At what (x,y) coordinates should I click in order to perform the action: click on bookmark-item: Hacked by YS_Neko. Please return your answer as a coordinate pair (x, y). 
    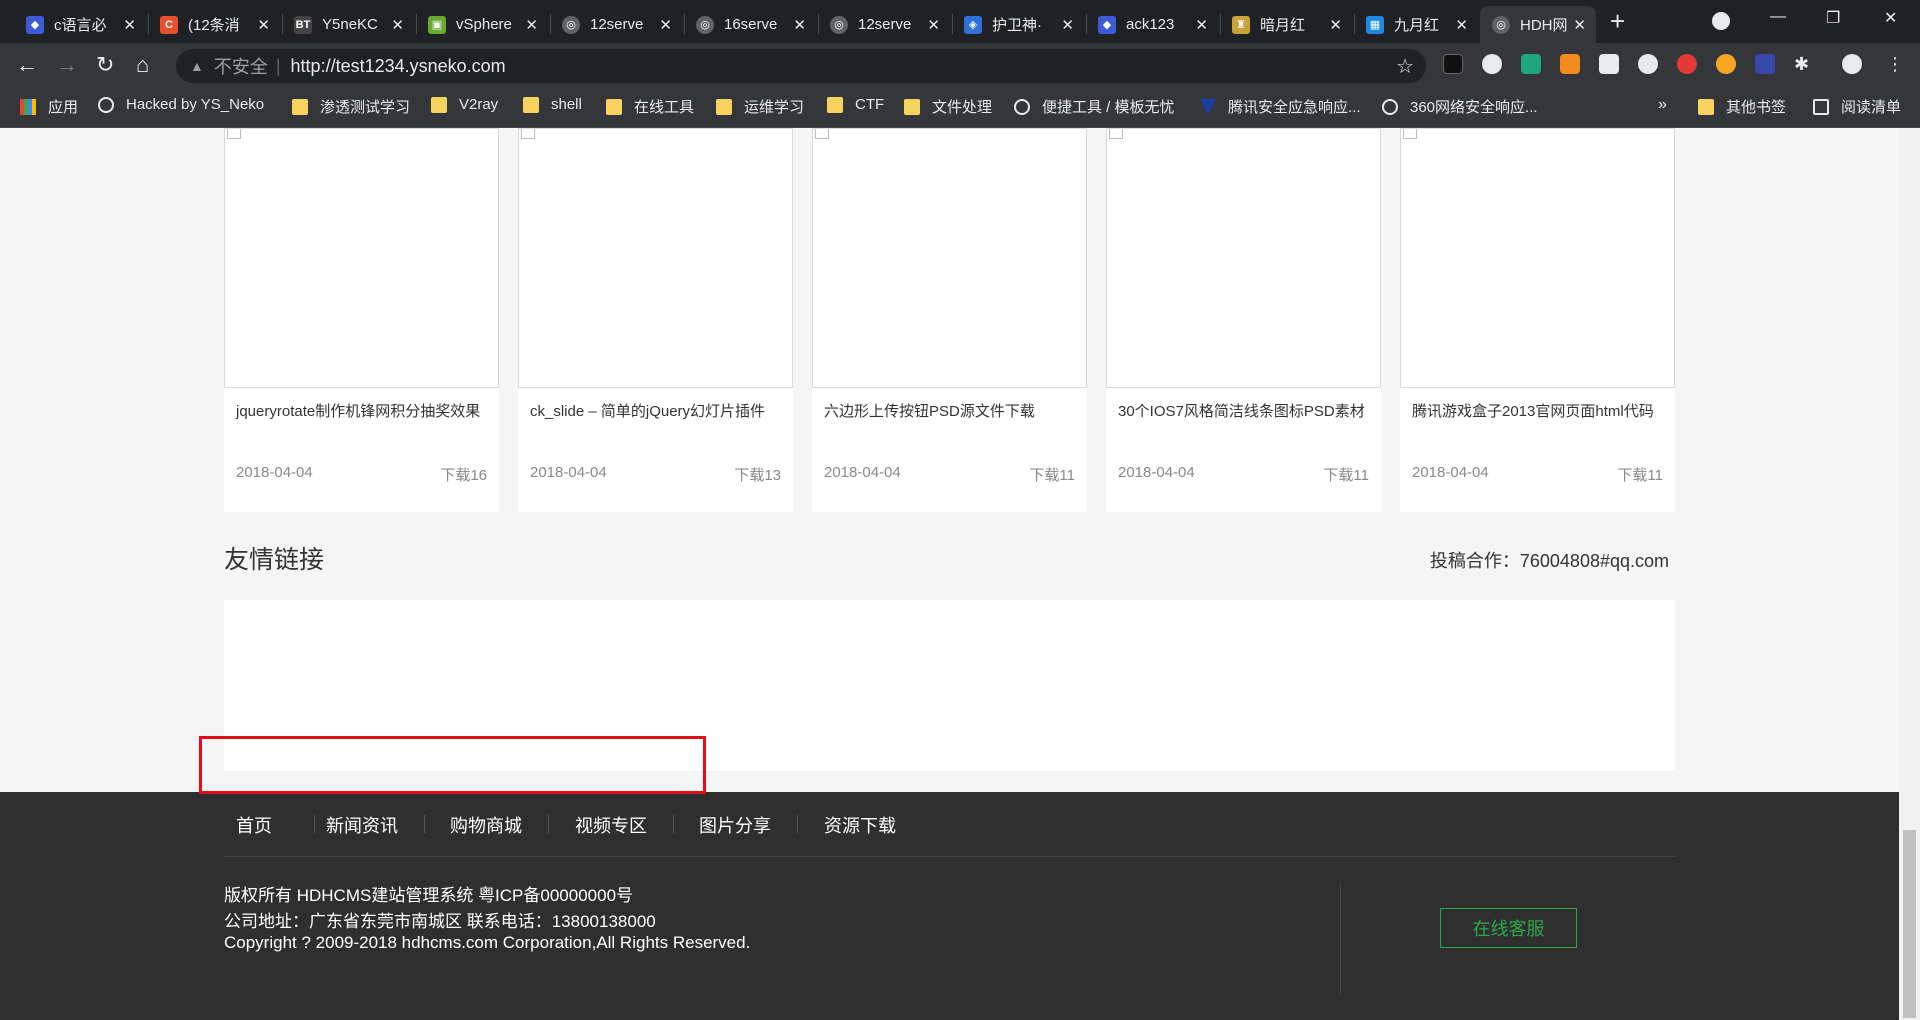
    Looking at the image, I should click on (181, 104).